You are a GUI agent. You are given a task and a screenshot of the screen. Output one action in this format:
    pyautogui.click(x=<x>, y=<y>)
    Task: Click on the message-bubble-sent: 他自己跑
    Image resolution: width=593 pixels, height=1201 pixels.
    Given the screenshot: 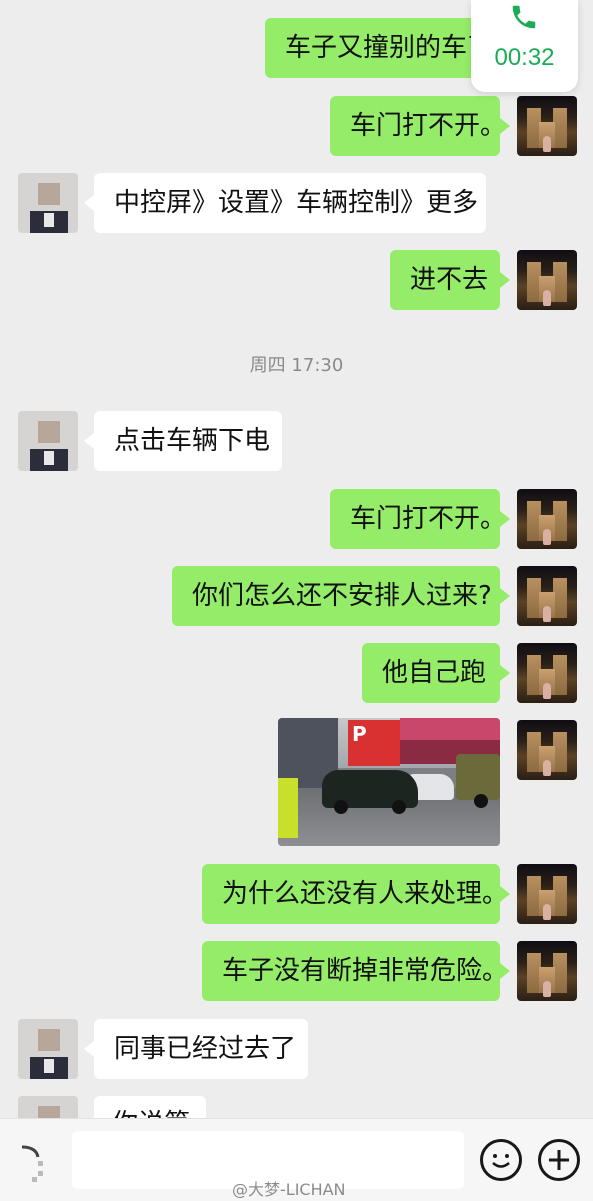 What is the action you would take?
    pyautogui.click(x=436, y=673)
    